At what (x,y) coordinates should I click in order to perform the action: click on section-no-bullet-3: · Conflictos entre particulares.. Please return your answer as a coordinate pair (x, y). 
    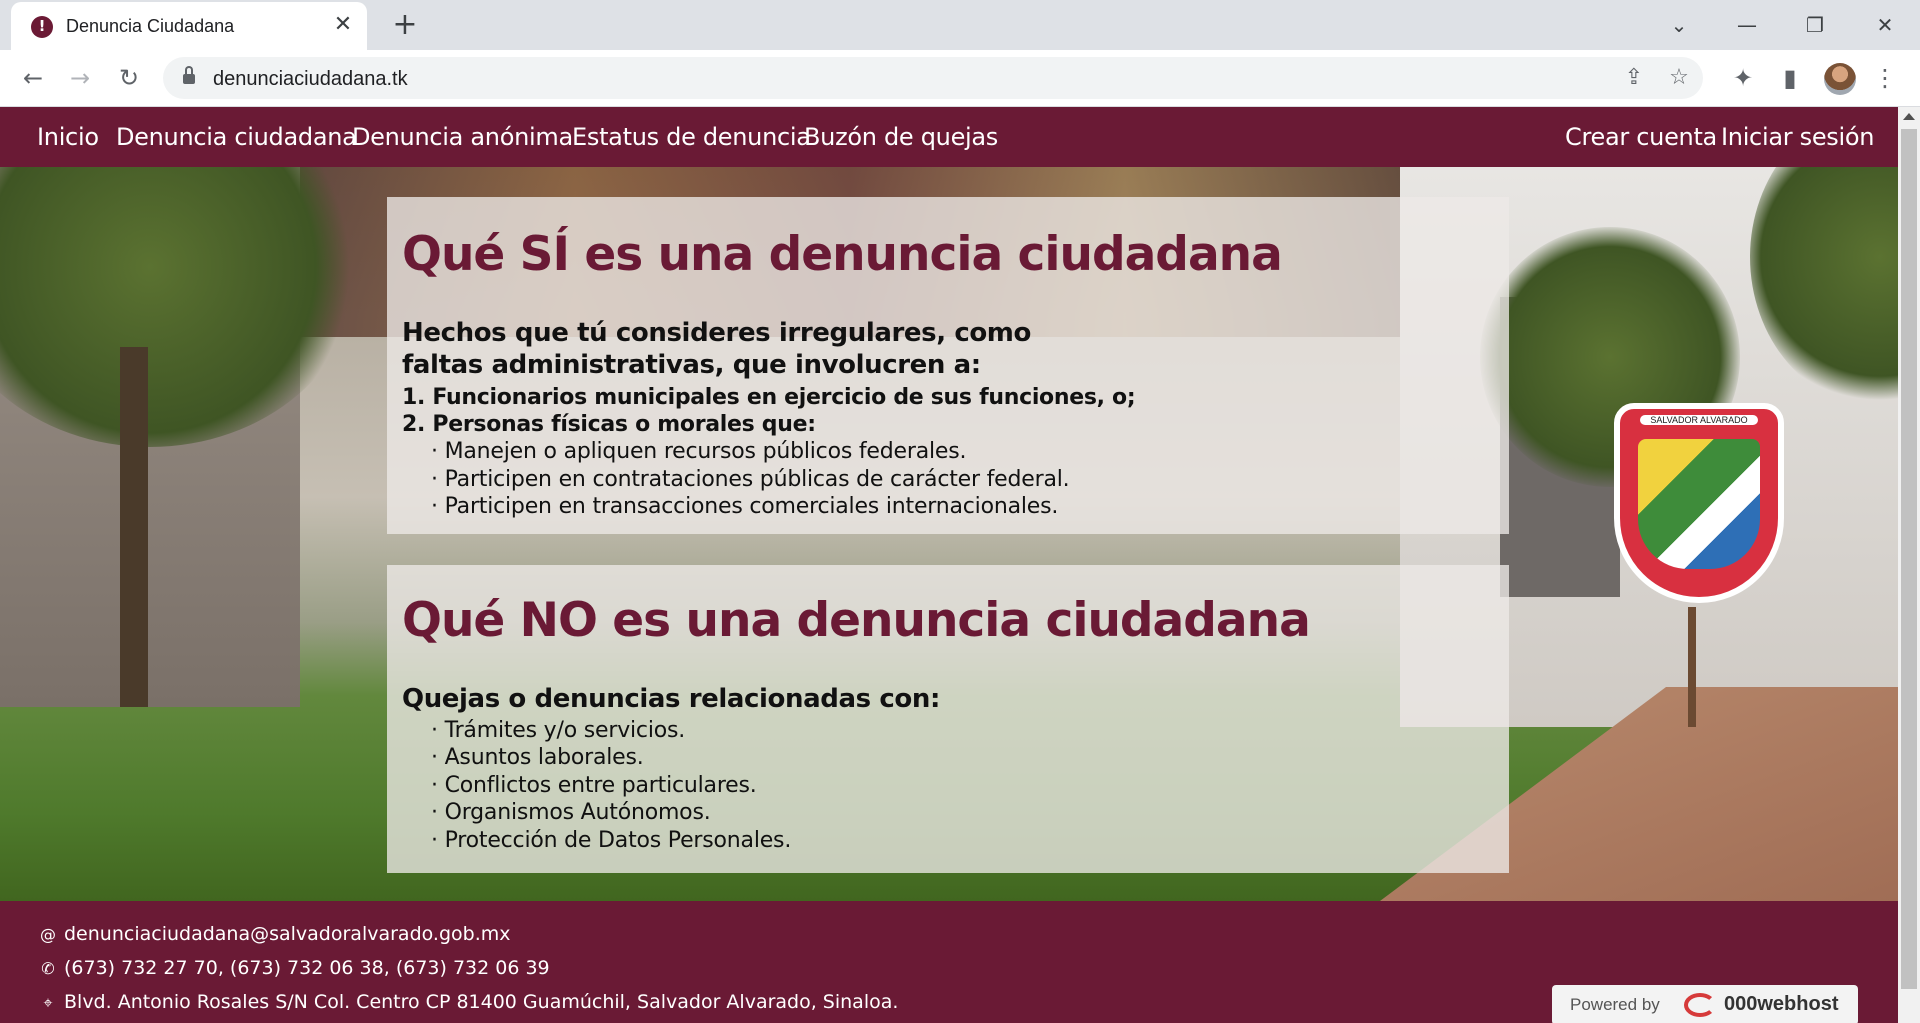
    Looking at the image, I should click on (594, 785).